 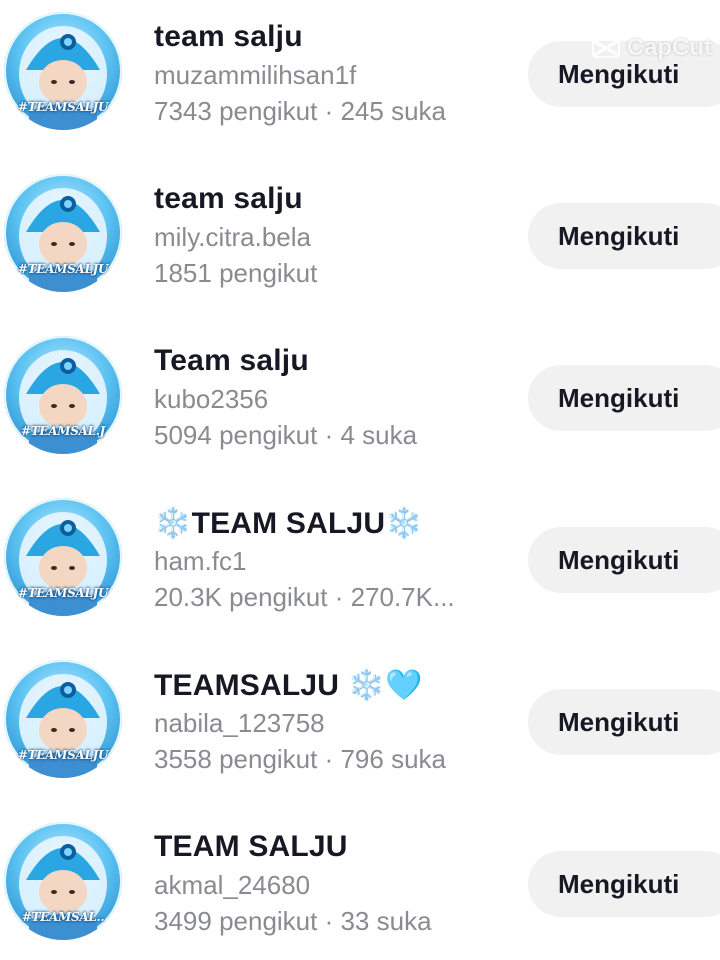 What do you see at coordinates (404, 685) in the screenshot?
I see `blue-heart-icon: 🩵` at bounding box center [404, 685].